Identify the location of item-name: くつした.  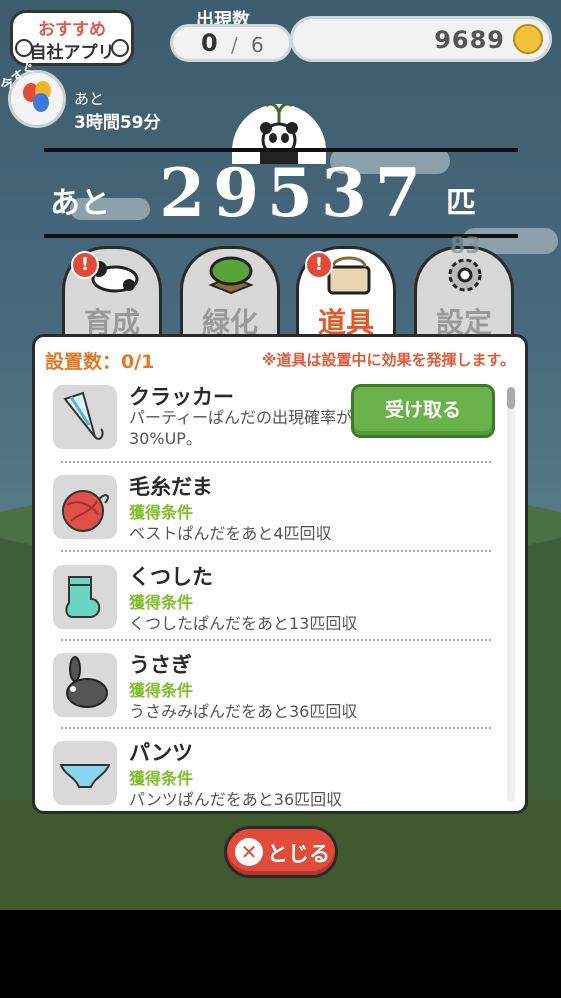
(171, 577).